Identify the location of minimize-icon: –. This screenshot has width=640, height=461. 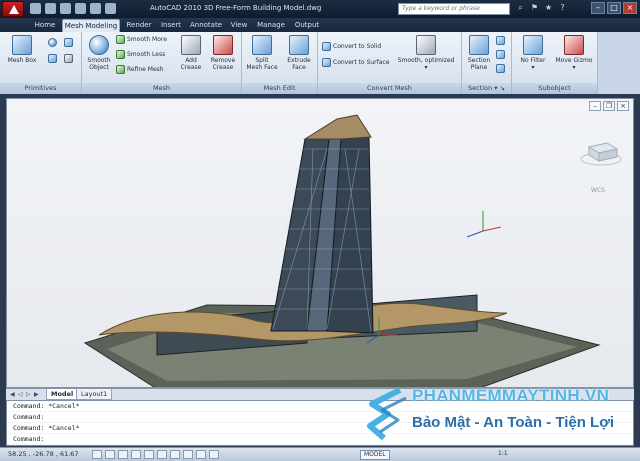
(598, 8).